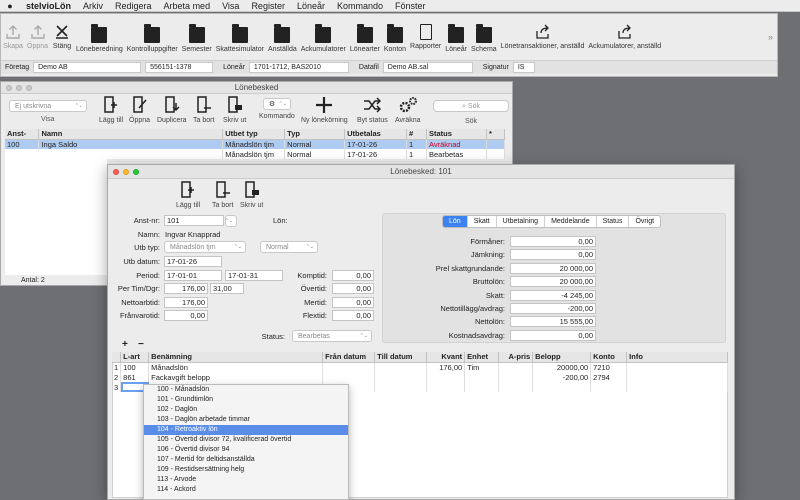 This screenshot has height=500, width=800. What do you see at coordinates (188, 195) in the screenshot?
I see `detail-lagg-till-button: Lägg till` at bounding box center [188, 195].